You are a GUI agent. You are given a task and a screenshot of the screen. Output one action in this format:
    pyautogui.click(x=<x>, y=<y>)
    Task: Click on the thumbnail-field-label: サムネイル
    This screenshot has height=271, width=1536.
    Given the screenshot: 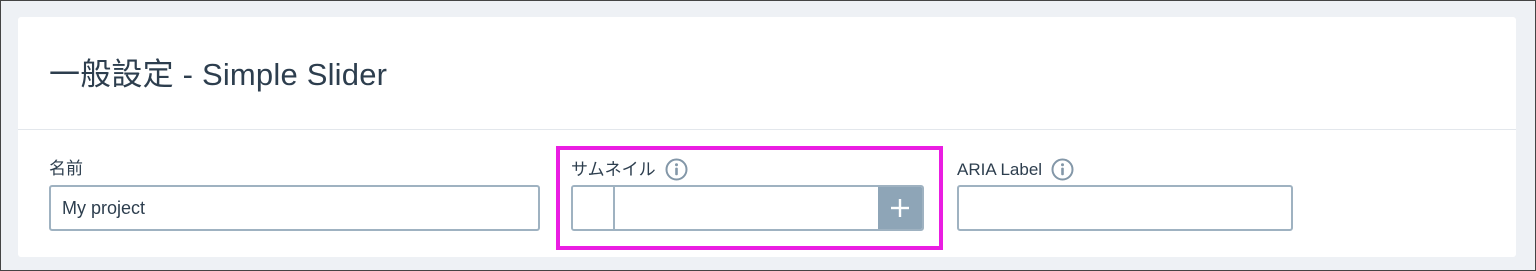 What is the action you would take?
    pyautogui.click(x=629, y=169)
    